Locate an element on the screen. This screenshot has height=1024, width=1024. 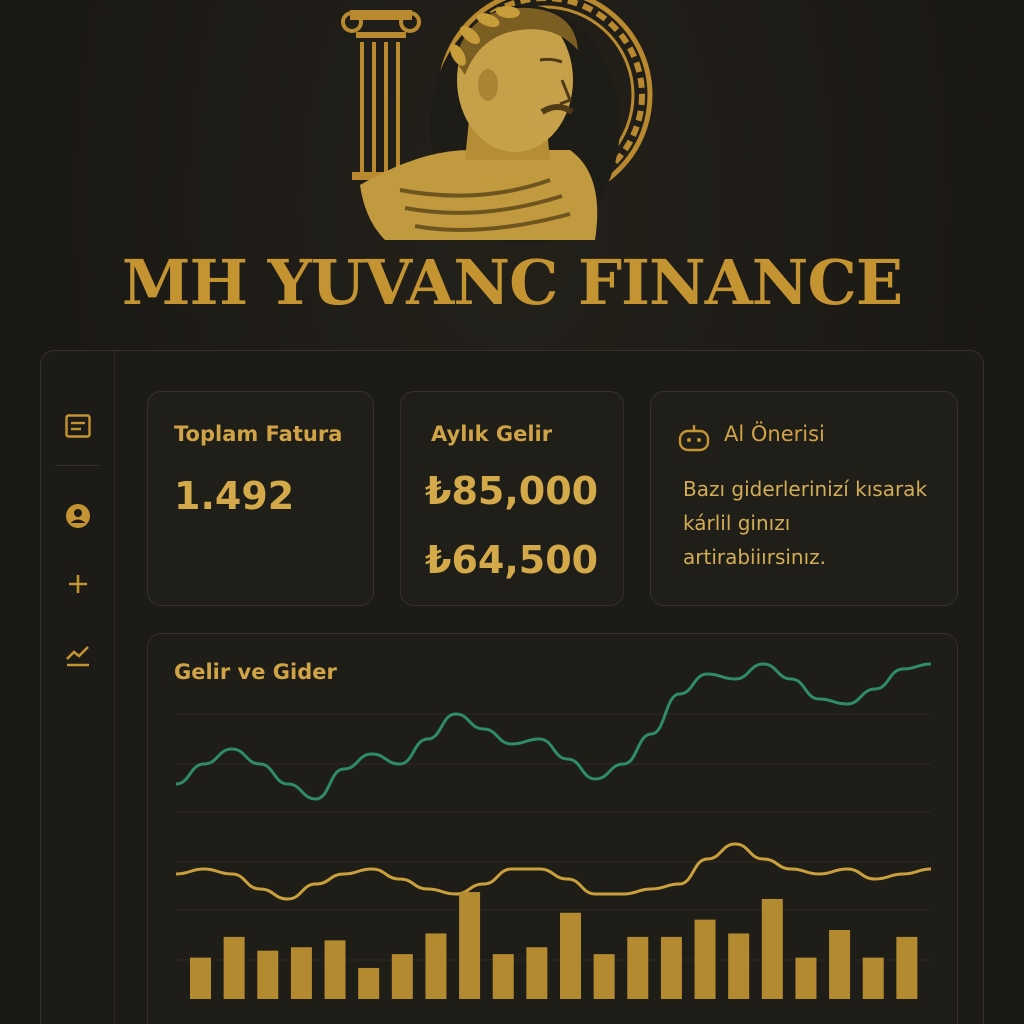
document-icon is located at coordinates (78, 426).